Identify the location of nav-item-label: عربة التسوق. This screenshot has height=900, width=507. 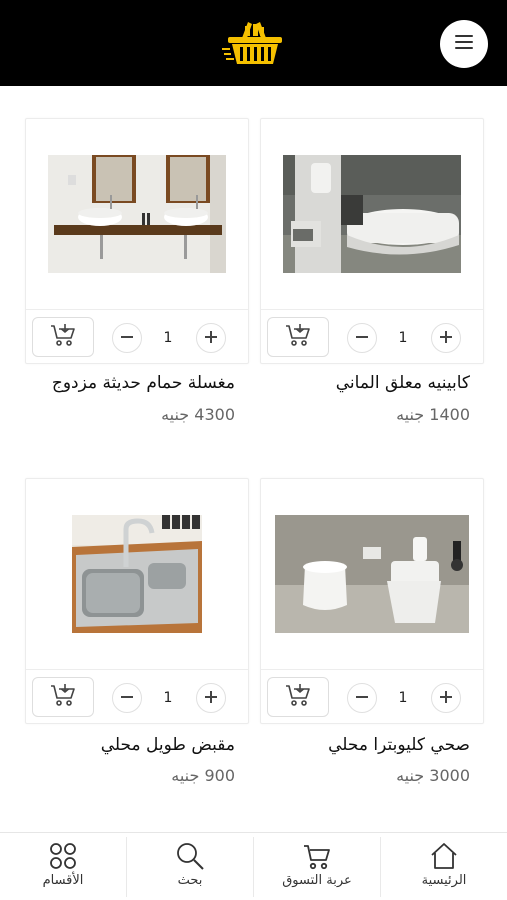
(317, 880).